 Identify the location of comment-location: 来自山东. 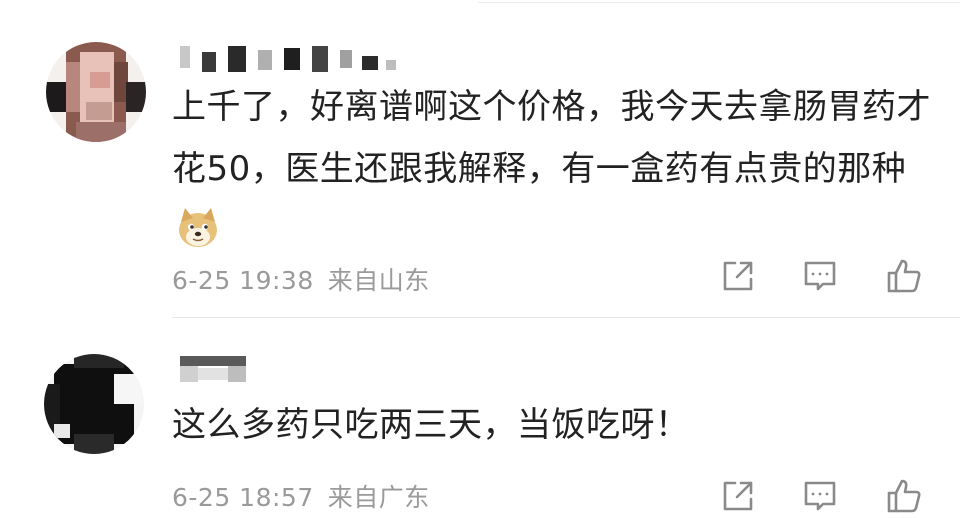
(378, 280).